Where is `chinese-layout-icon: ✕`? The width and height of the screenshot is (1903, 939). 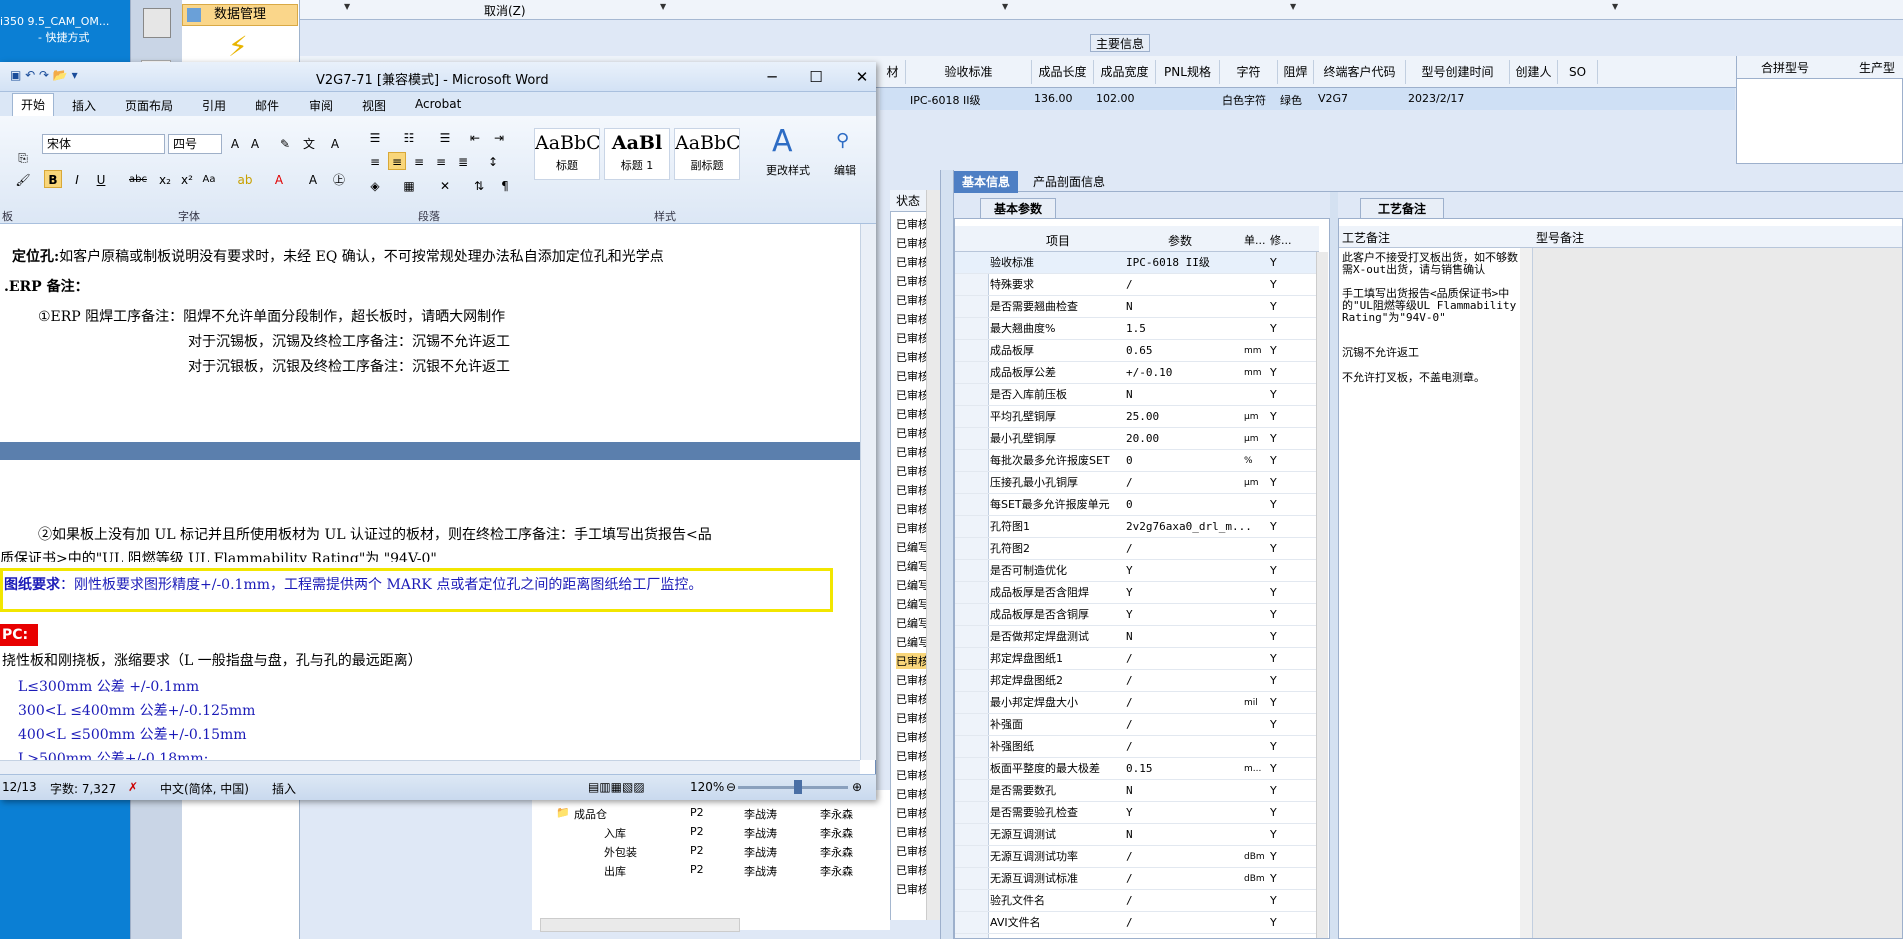
chinese-layout-icon: ✕ is located at coordinates (445, 185).